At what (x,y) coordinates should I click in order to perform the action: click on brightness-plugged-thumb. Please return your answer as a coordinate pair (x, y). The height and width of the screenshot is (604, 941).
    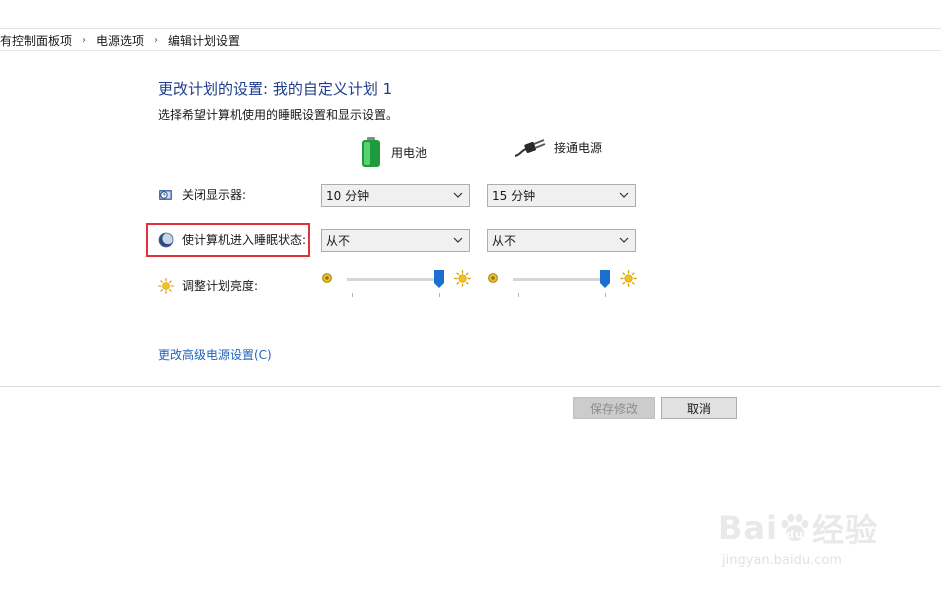
    Looking at the image, I should click on (605, 279).